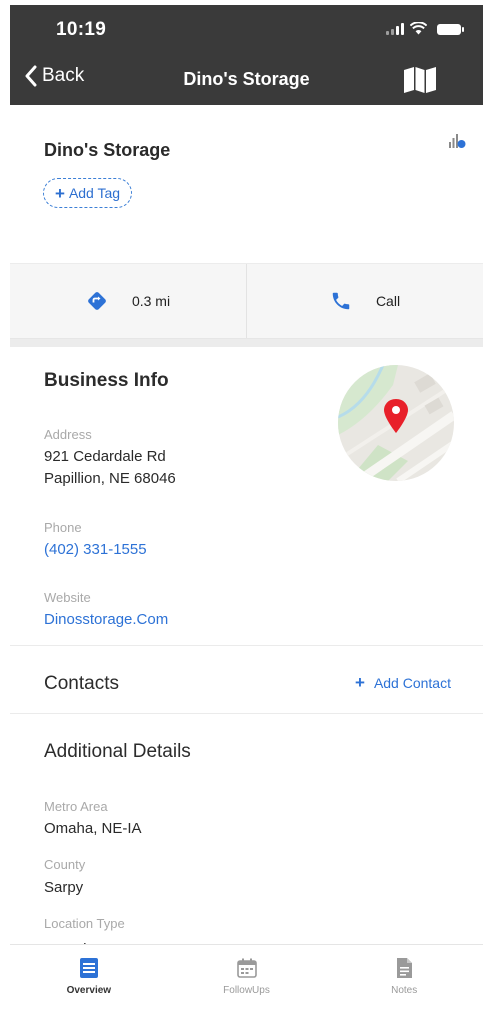  I want to click on bottom-tab-bar: Overview FollowUps Notes, so click(246, 980).